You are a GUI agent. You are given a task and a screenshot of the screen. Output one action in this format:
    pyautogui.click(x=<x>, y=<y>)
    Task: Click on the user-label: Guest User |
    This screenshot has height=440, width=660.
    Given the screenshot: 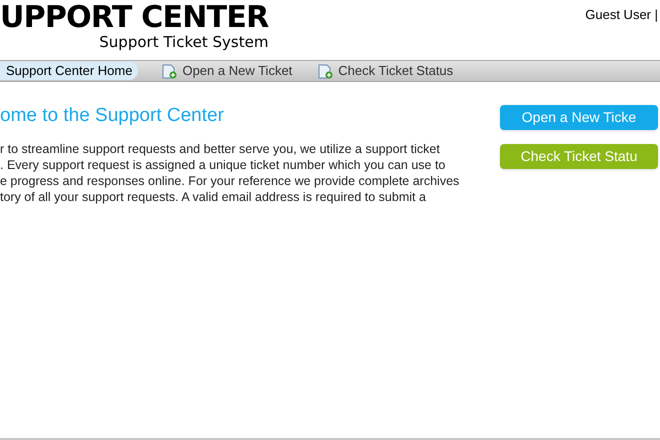 What is the action you would take?
    pyautogui.click(x=622, y=15)
    